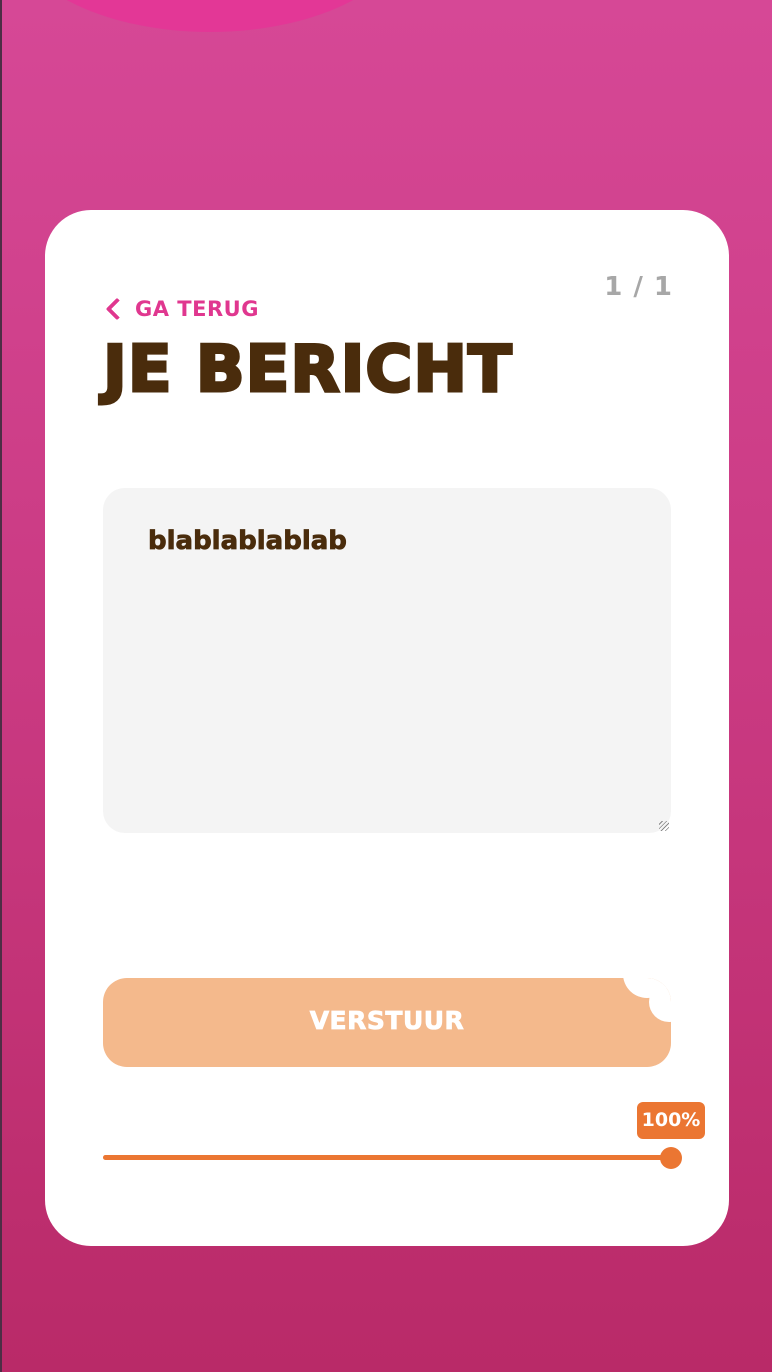 This screenshot has height=1372, width=772. I want to click on send-button-label: VERSTUUR, so click(387, 1021).